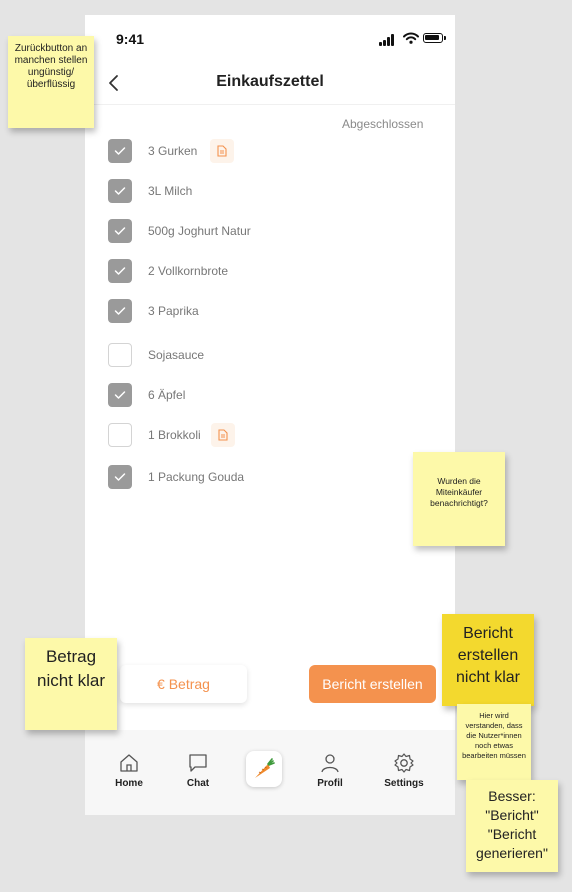 This screenshot has height=892, width=572. What do you see at coordinates (129, 783) in the screenshot?
I see `tab-label: Home` at bounding box center [129, 783].